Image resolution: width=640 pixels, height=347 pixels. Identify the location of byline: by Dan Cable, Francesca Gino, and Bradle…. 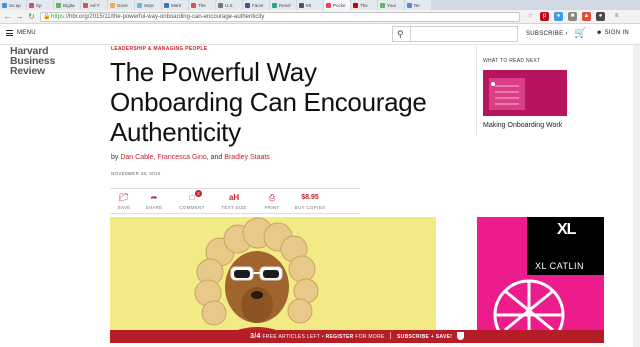
(190, 157).